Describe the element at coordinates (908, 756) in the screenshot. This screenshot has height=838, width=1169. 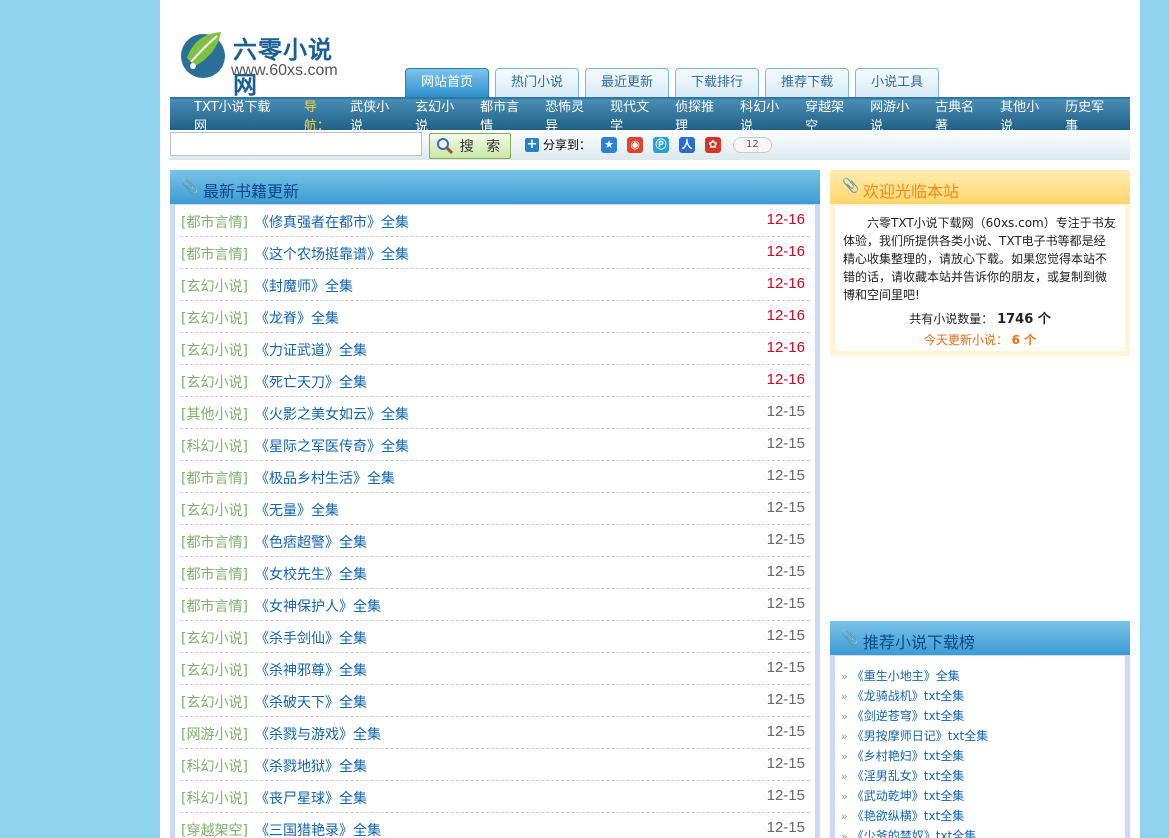
I see `recommend-item-title: 《乡村艳妇》txt全集` at that location.